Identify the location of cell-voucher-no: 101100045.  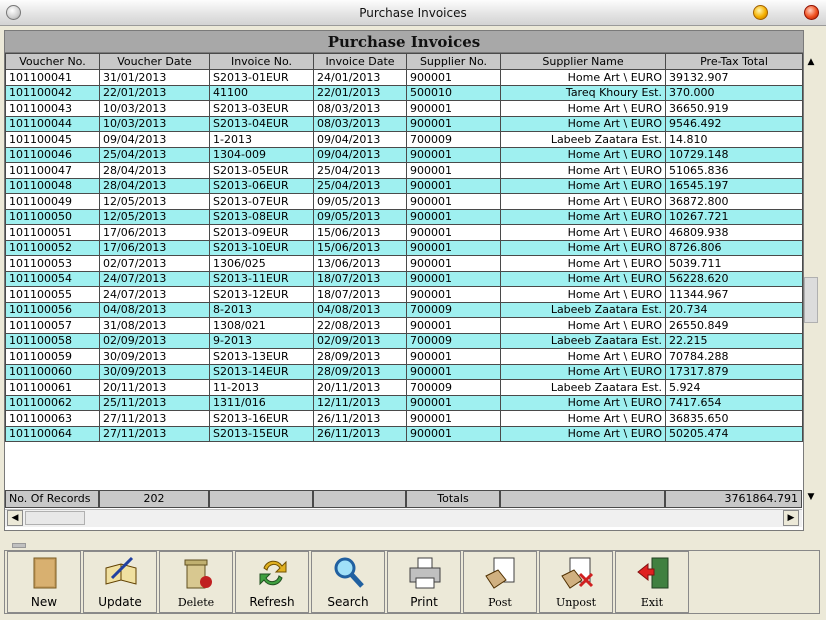
(52, 139).